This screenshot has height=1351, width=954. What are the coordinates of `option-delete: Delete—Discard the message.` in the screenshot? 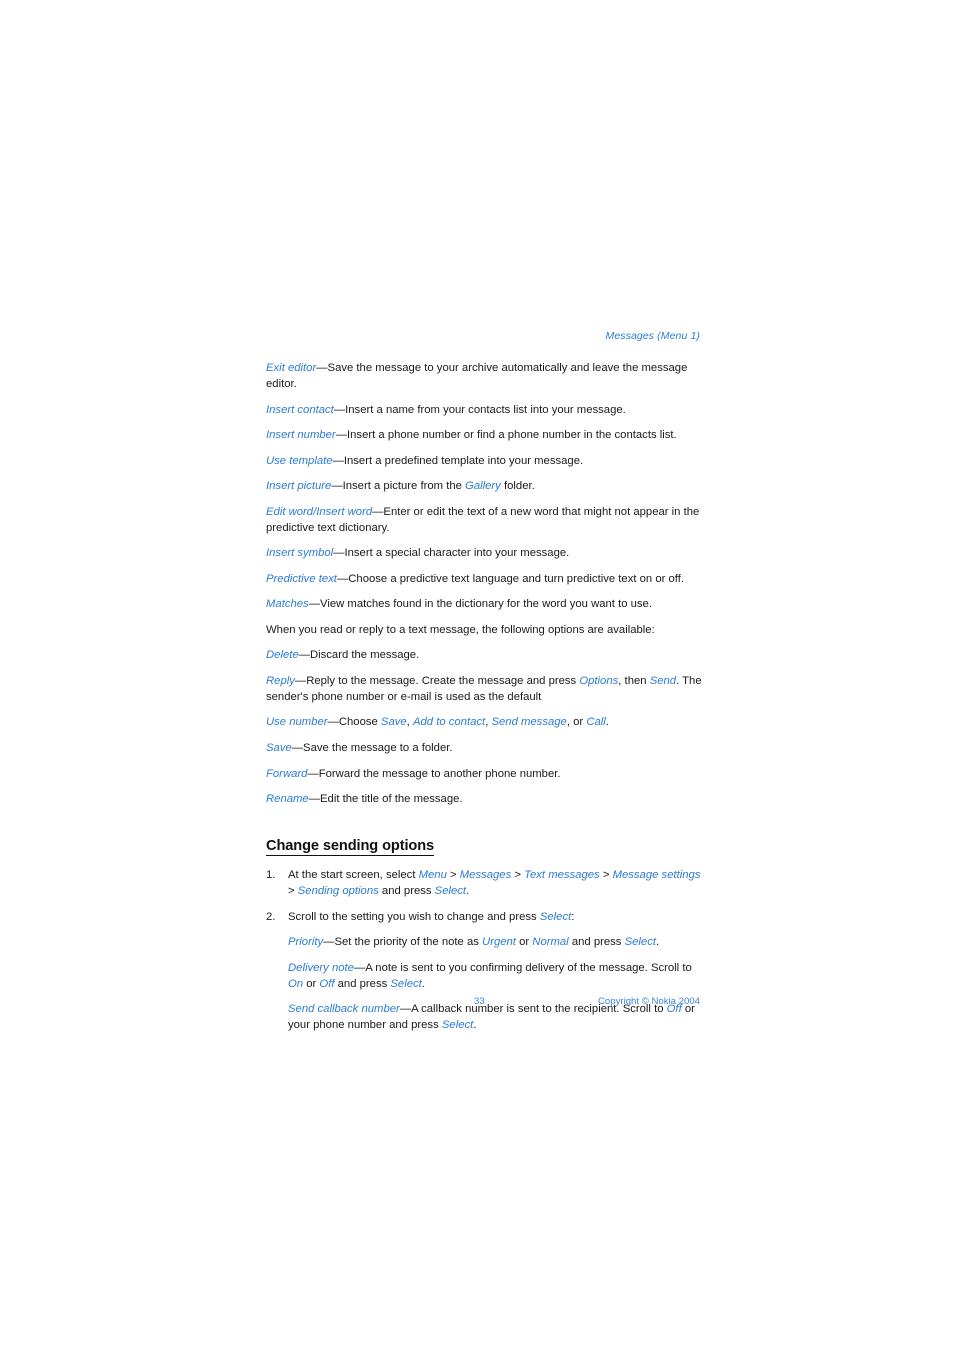 It's located at (484, 655).